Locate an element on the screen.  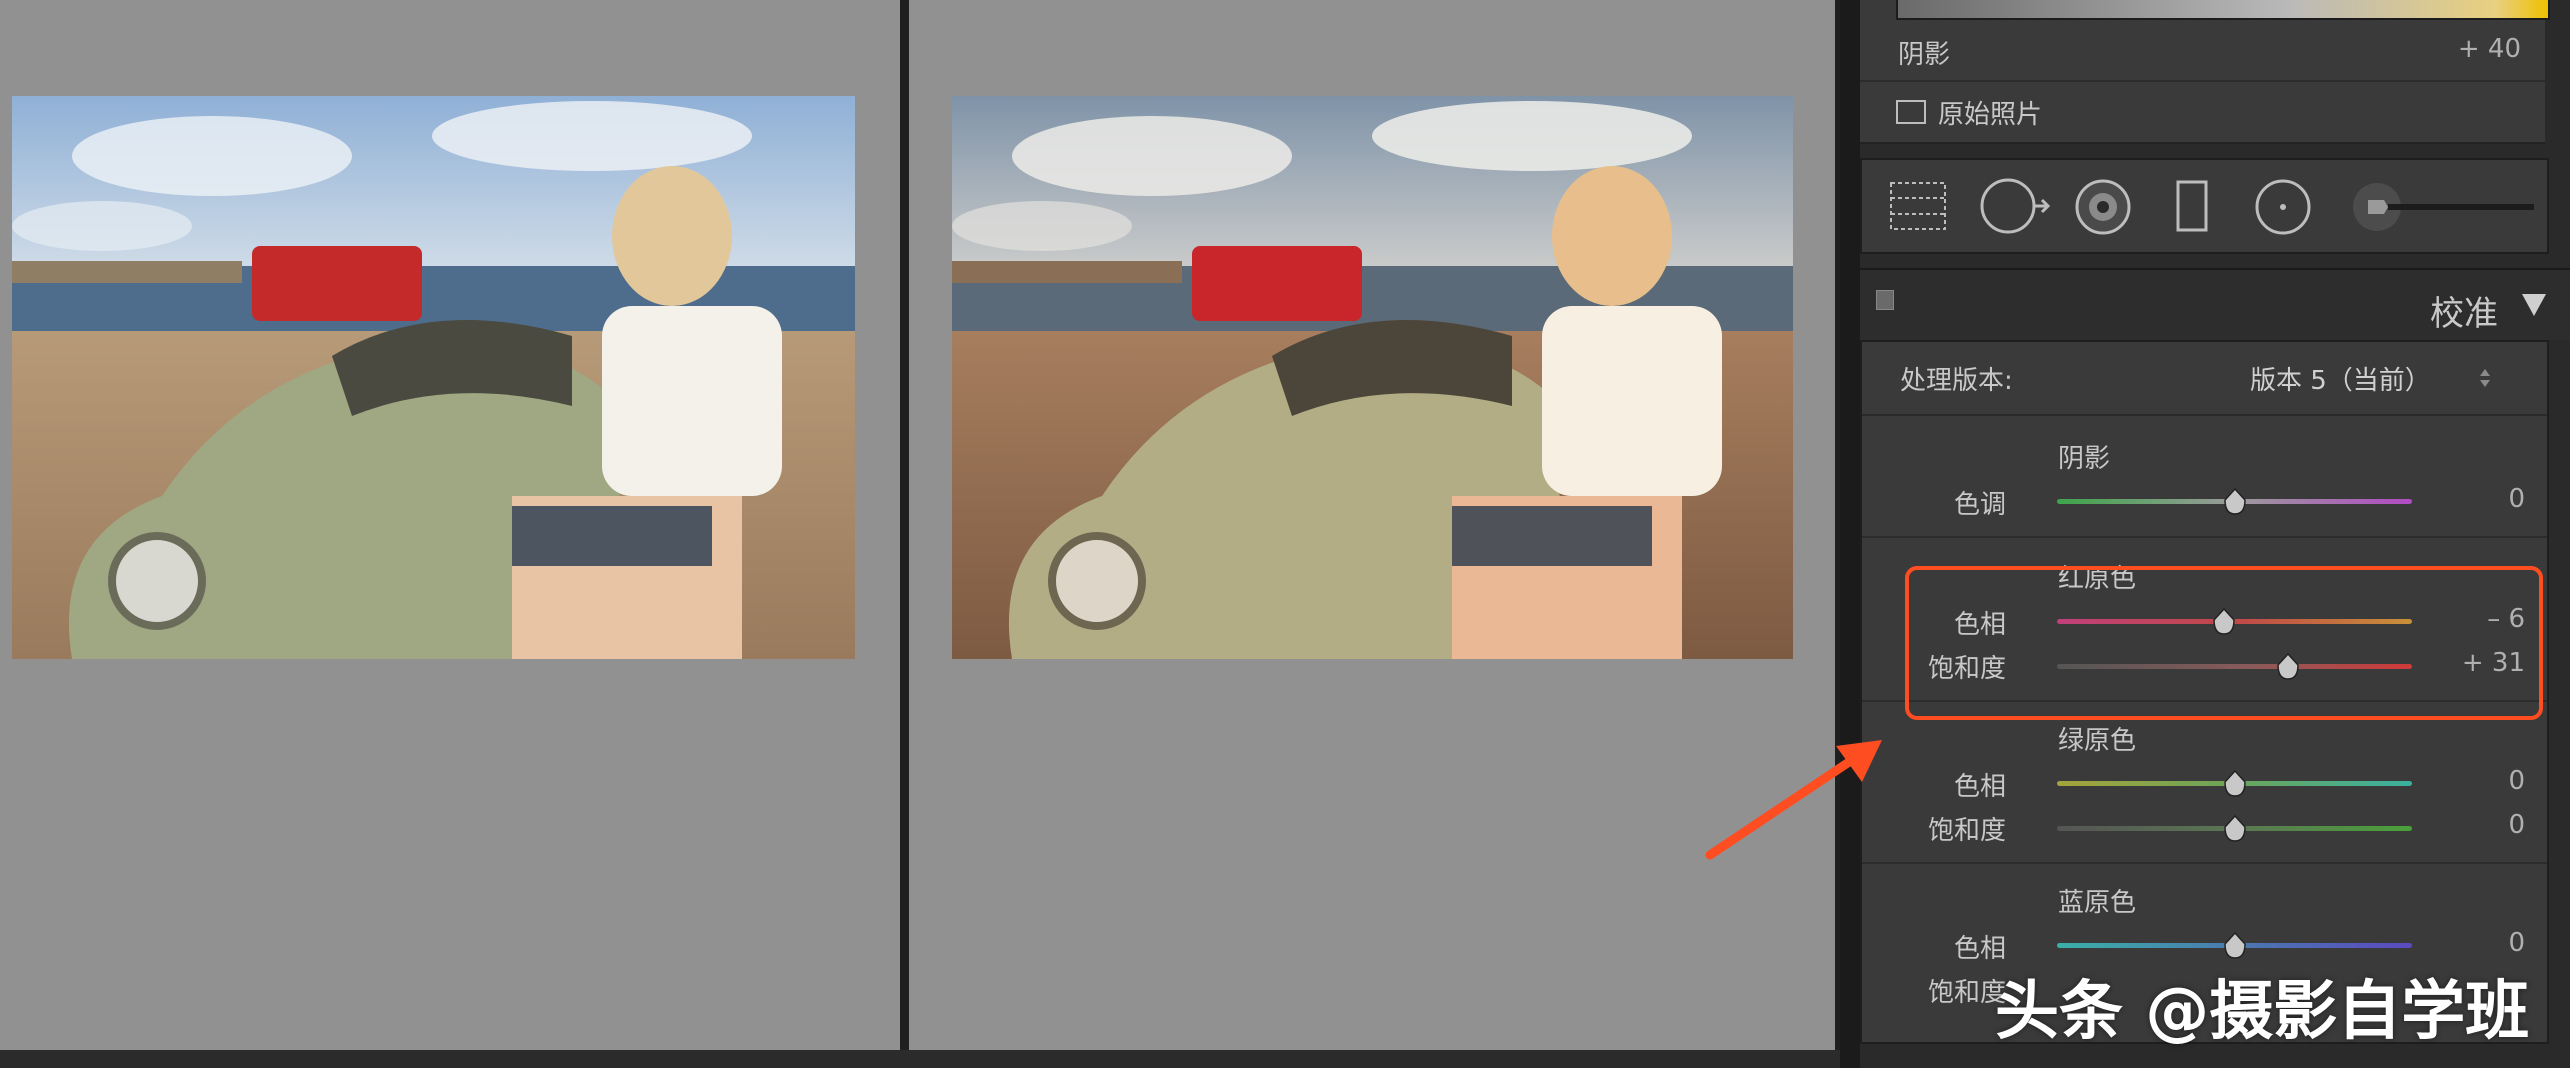
radial-filter-icon is located at coordinates (2283, 207).